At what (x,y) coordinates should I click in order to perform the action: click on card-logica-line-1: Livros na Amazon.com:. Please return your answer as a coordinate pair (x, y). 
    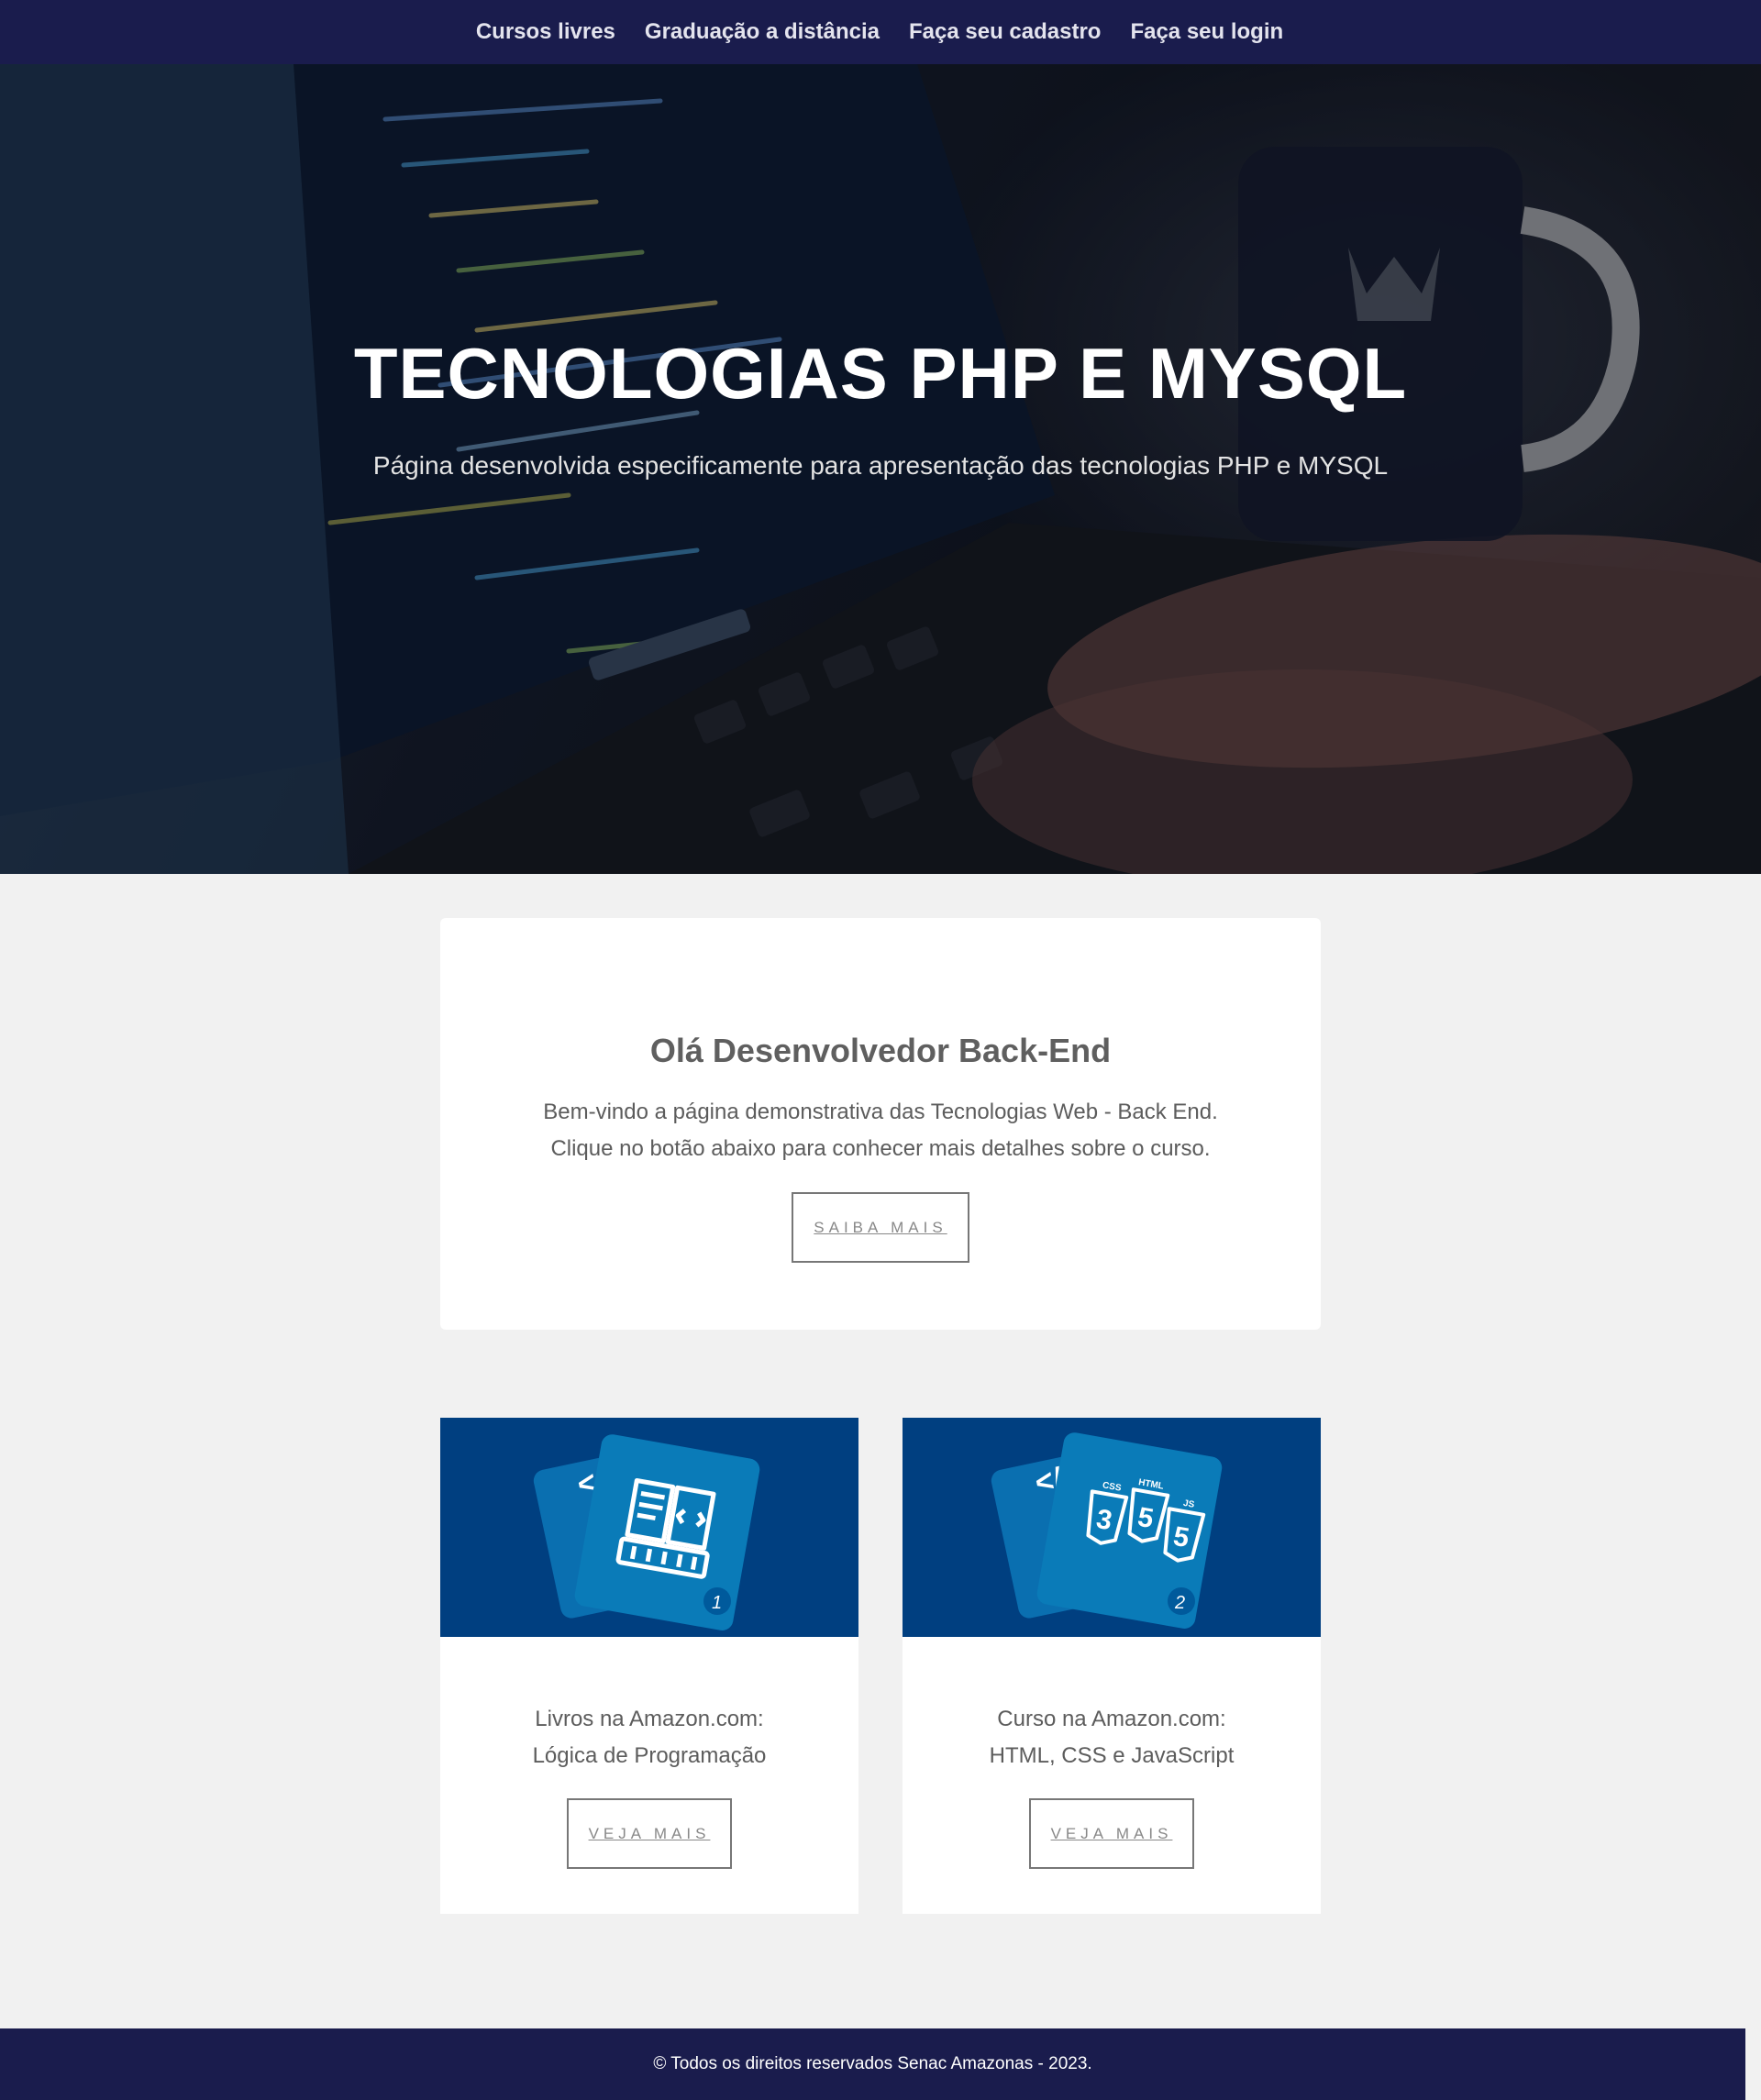
    Looking at the image, I should click on (649, 1719).